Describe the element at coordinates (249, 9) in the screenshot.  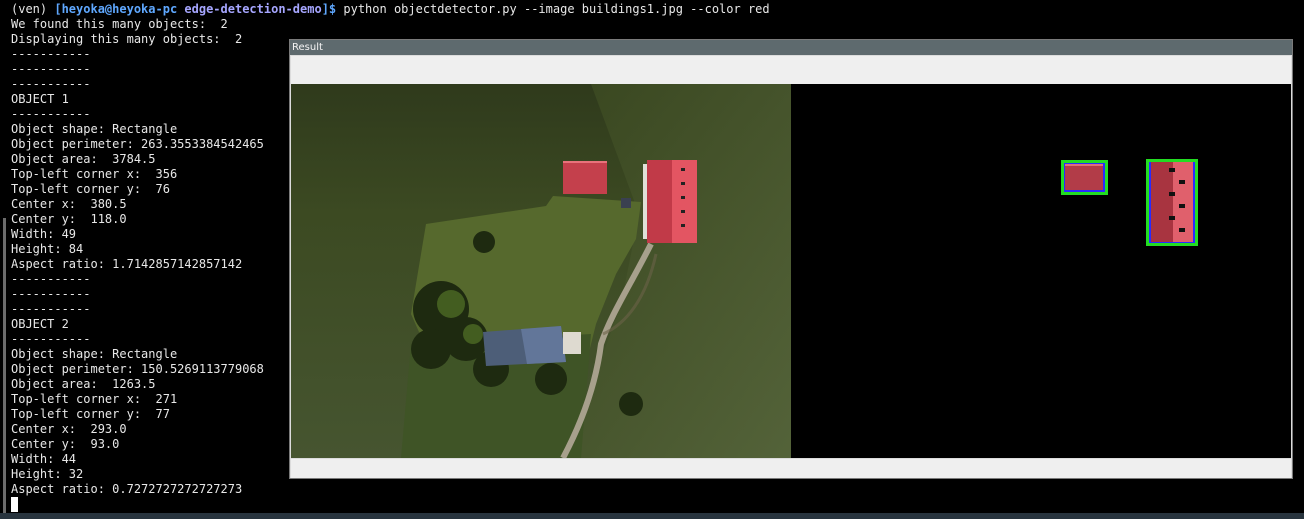
I see `prompt-directory: edge-detection-demo` at that location.